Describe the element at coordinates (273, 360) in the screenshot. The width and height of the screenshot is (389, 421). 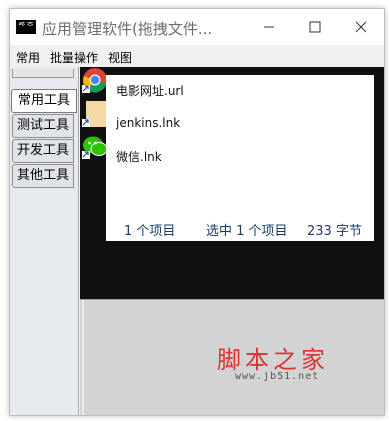
I see `watermark-logo: 脚本之家` at that location.